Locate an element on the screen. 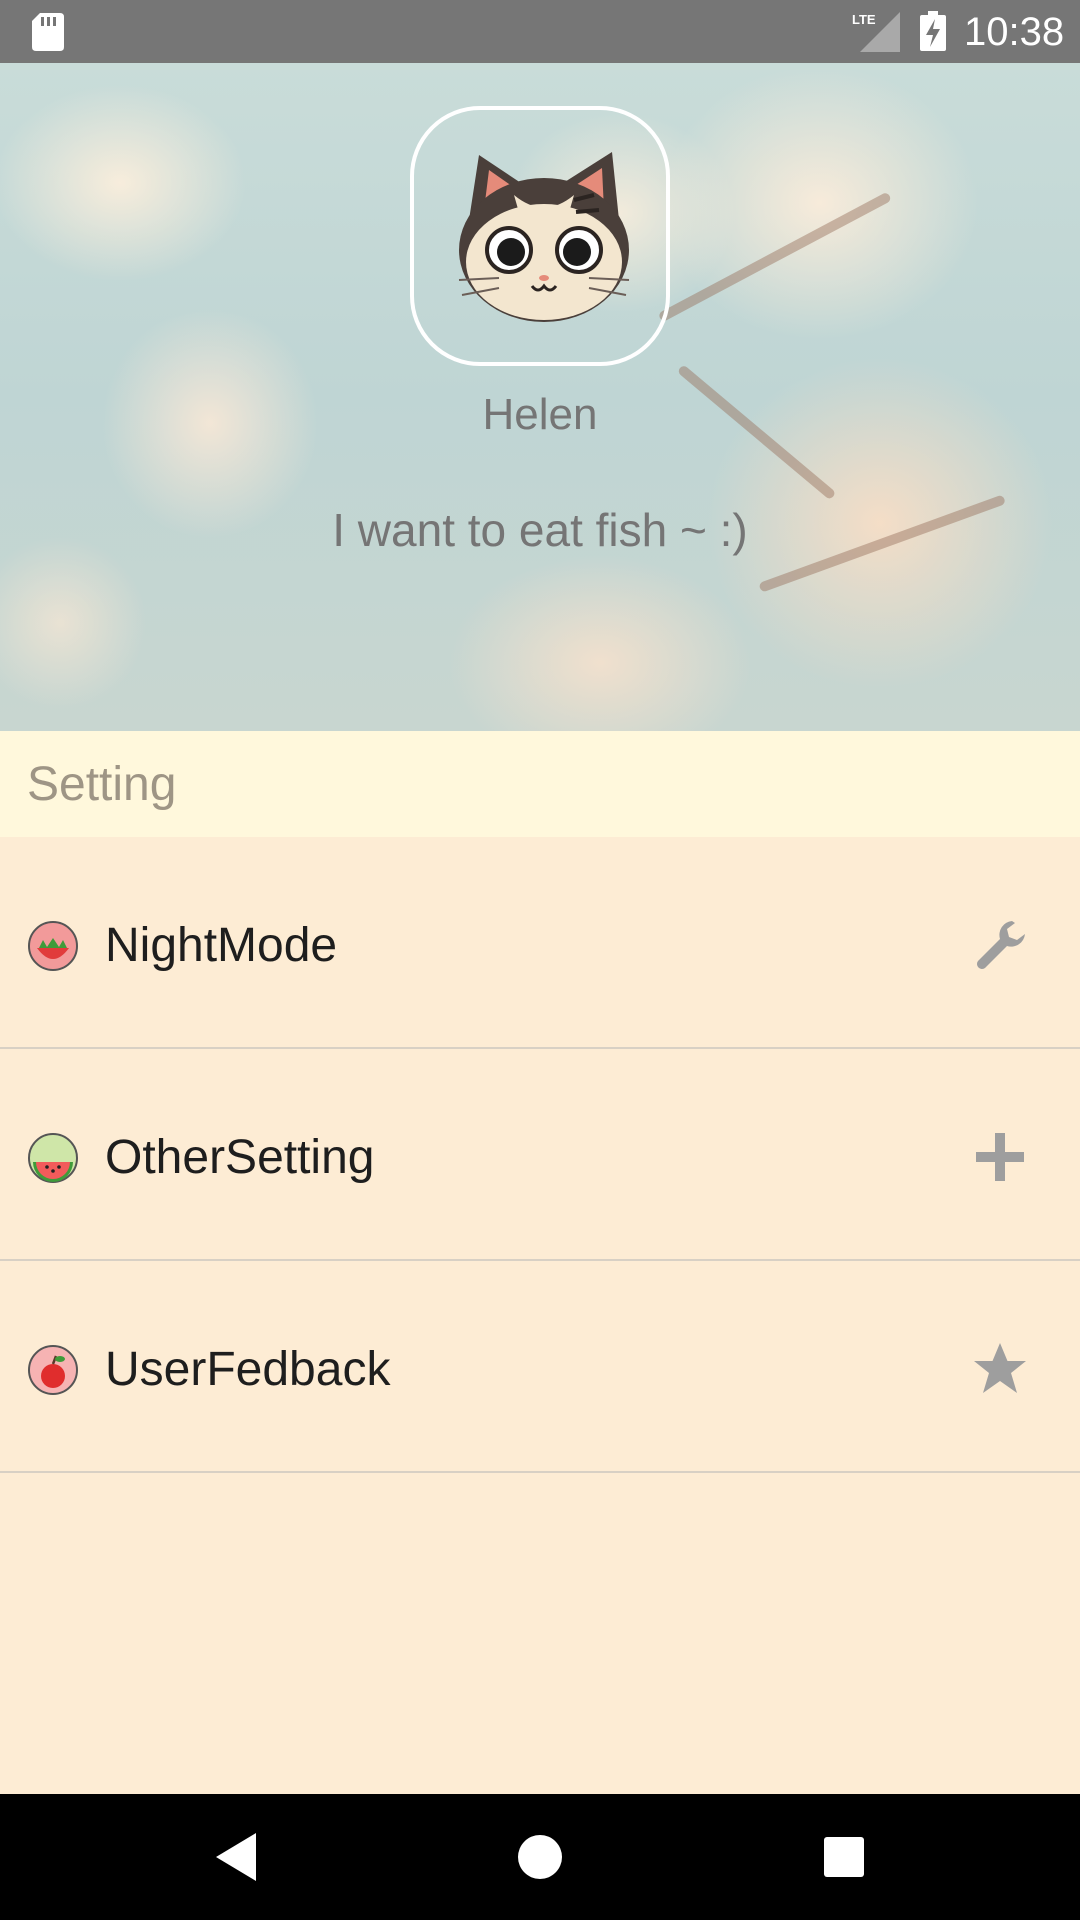  list-item-label: OtherSetting is located at coordinates (240, 1157).